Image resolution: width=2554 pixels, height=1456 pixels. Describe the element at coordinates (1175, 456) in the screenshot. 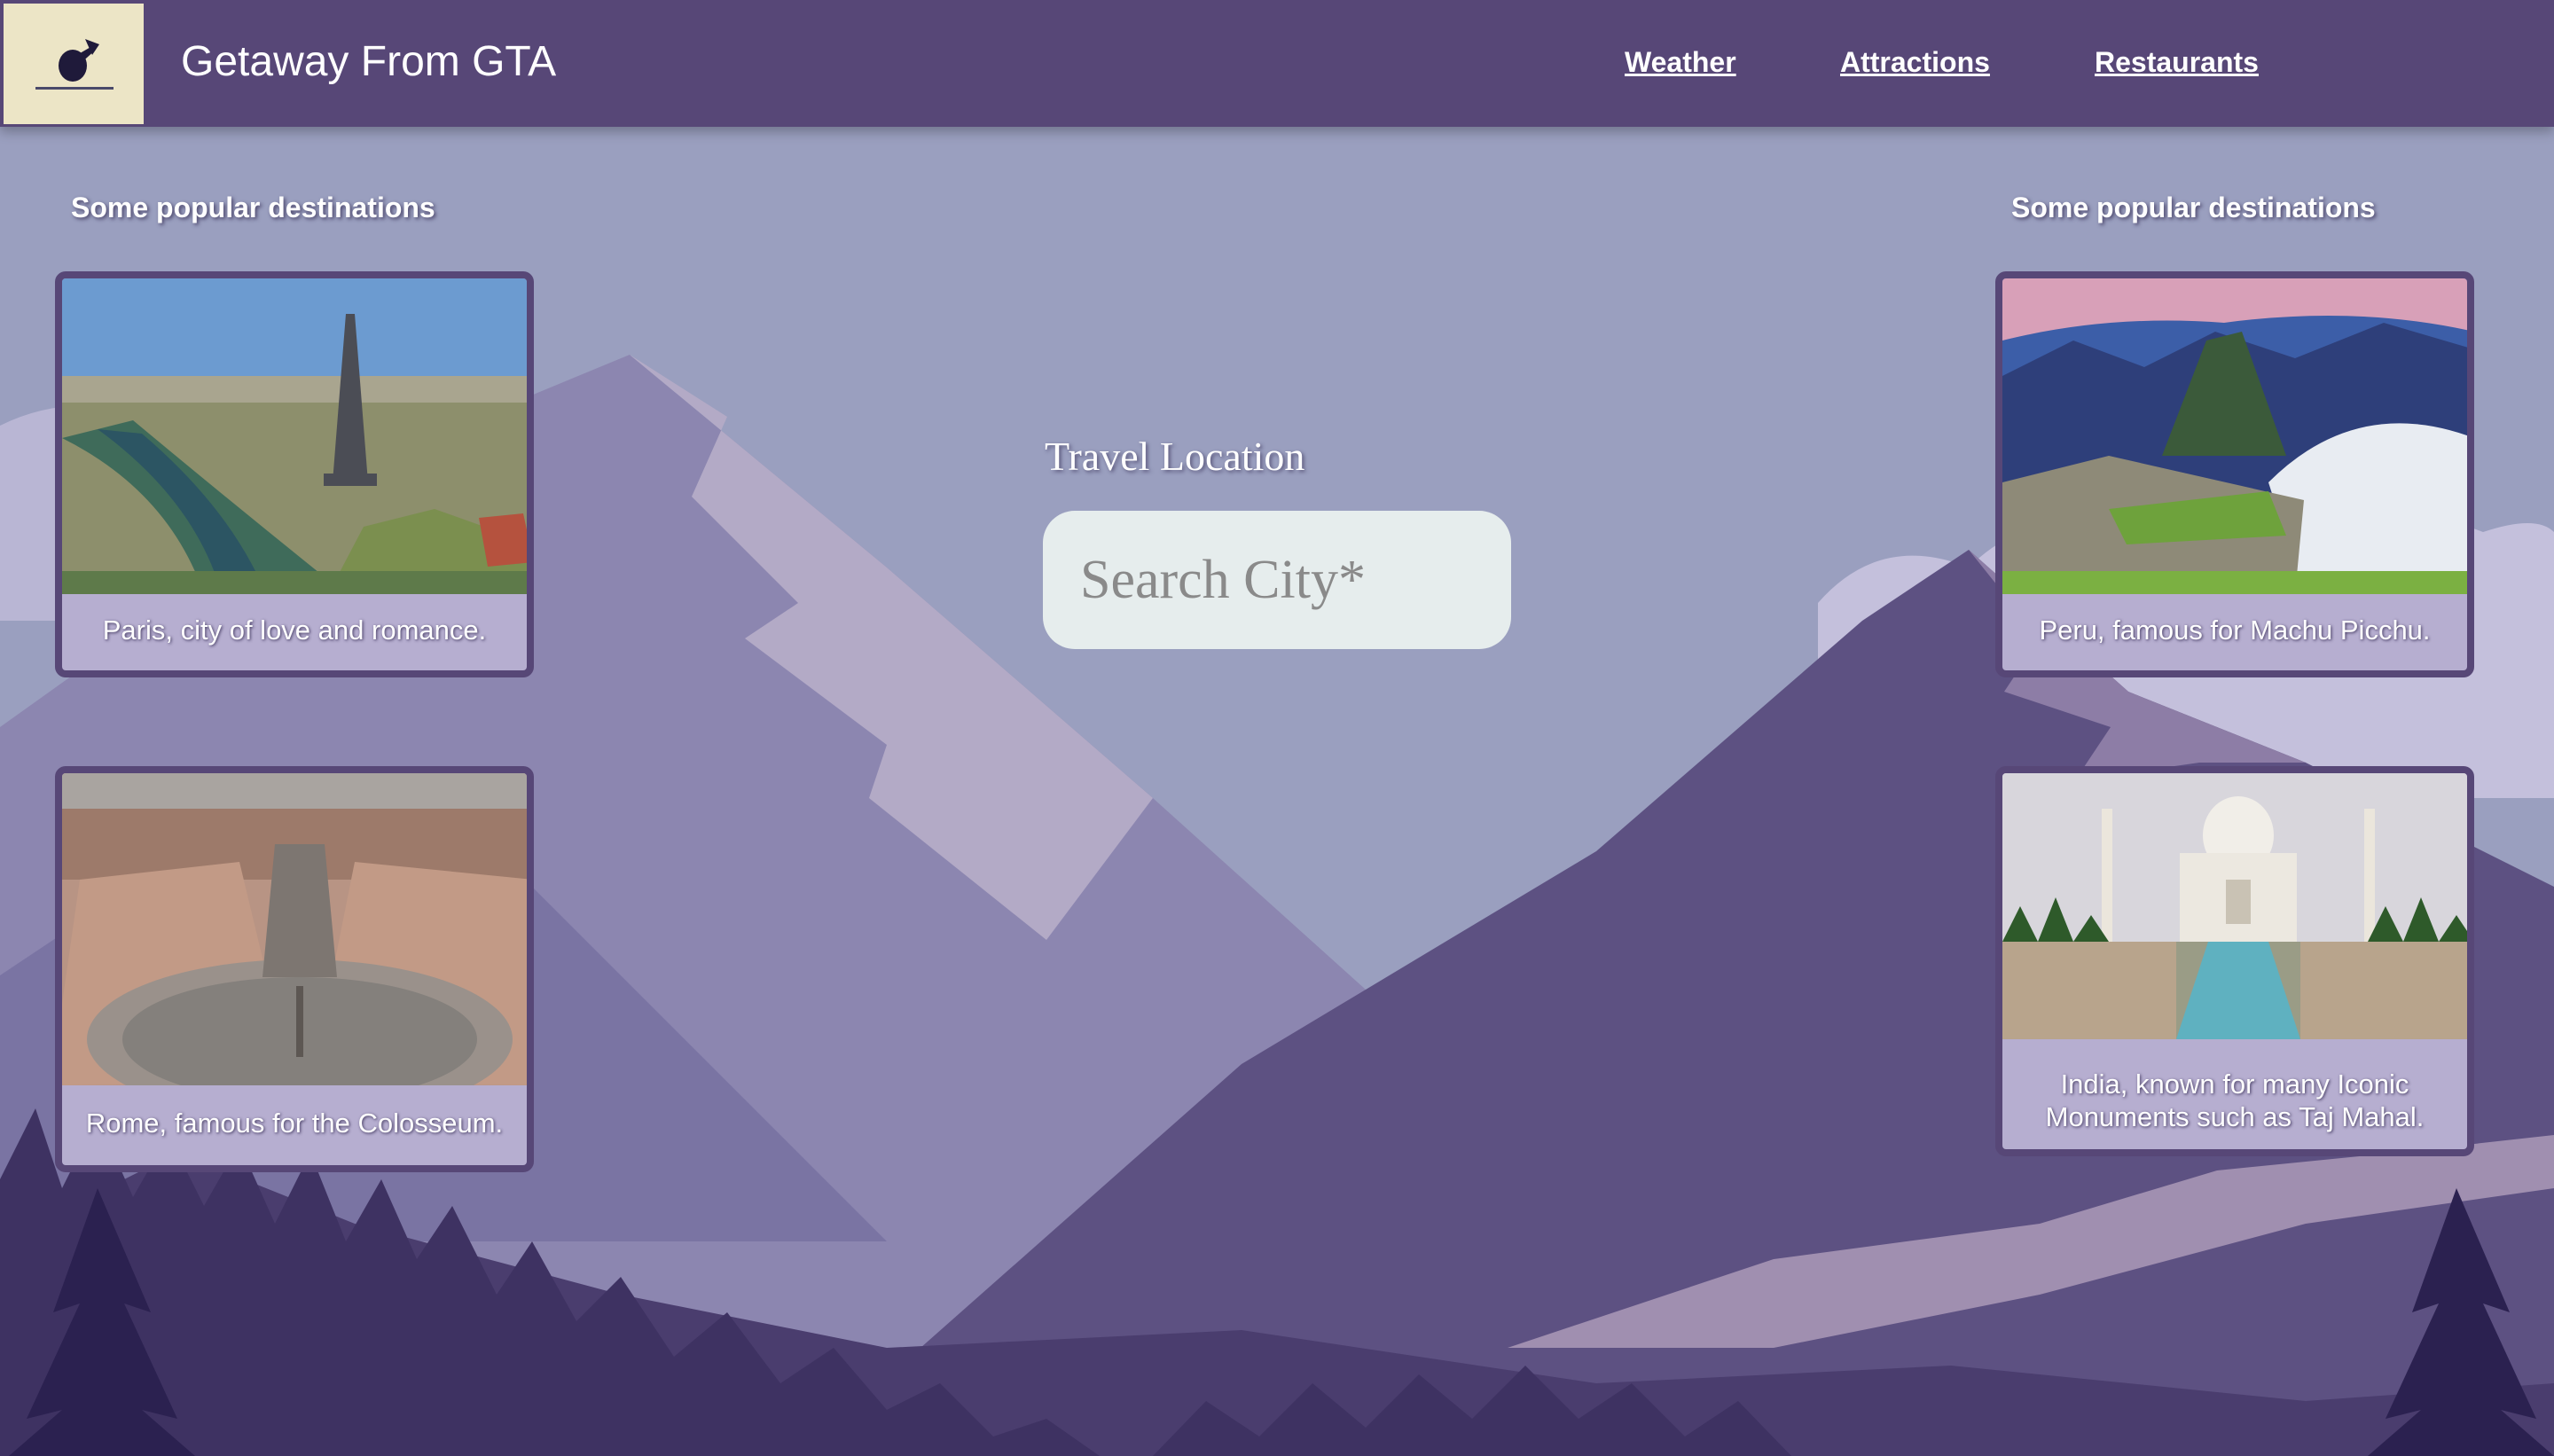

I see `travel-location-label: Travel Location` at that location.